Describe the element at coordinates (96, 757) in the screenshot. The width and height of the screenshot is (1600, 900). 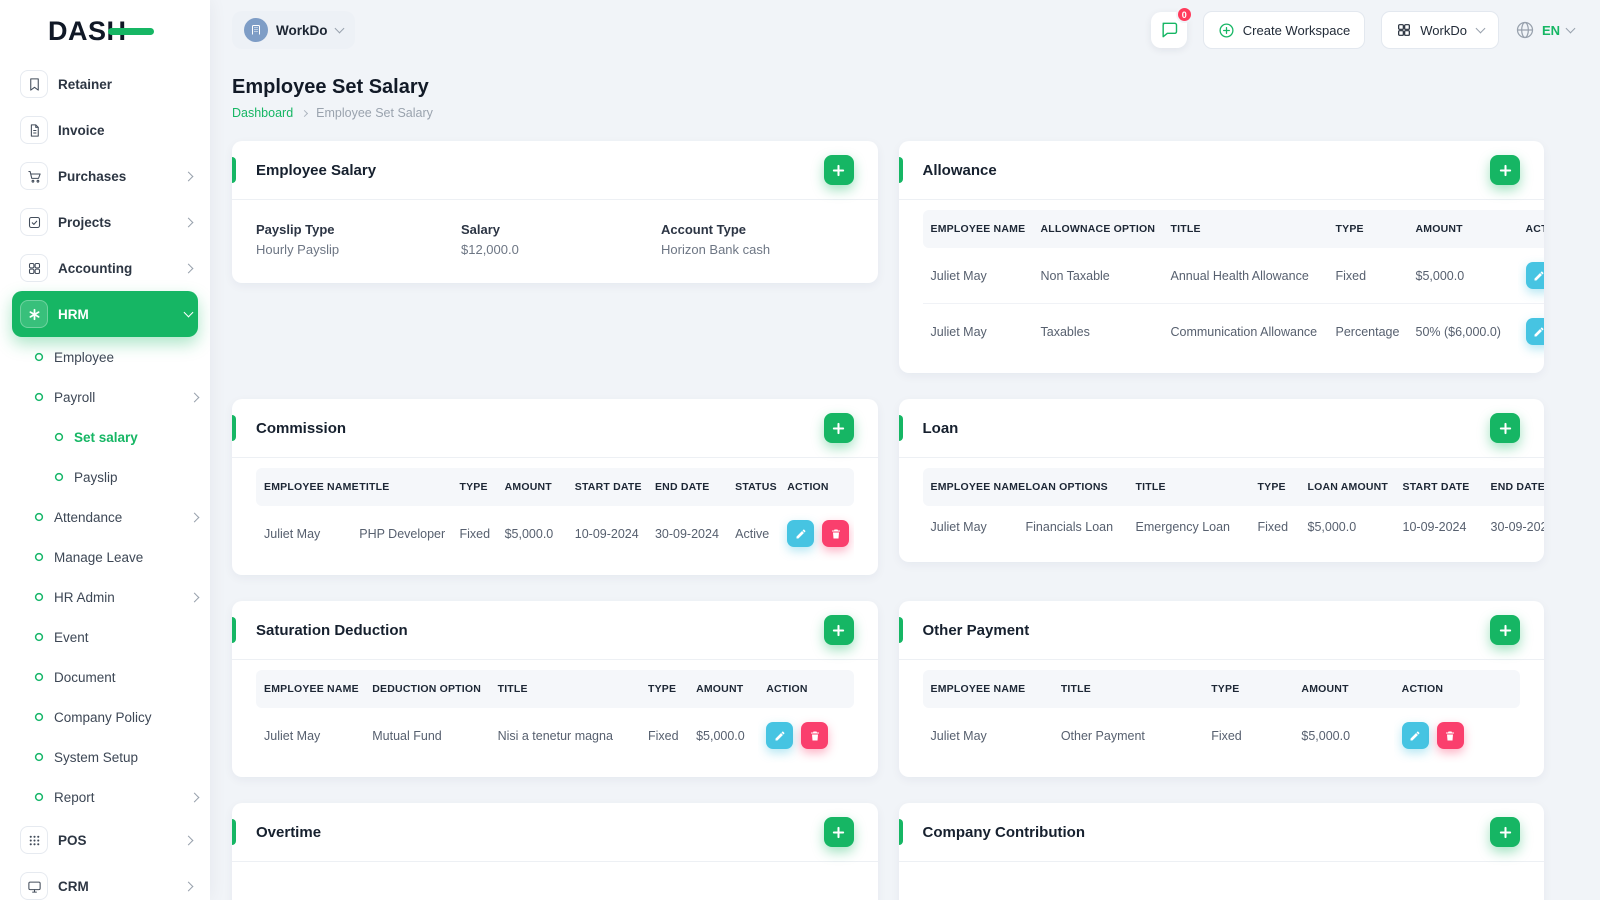
I see `sidebar-item-label: System Setup` at that location.